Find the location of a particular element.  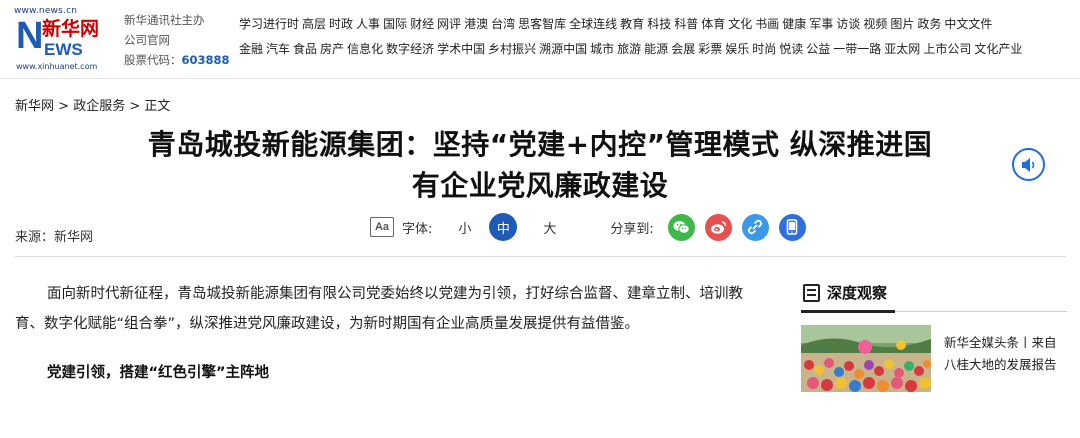

font-size-small: 小 is located at coordinates (464, 227).